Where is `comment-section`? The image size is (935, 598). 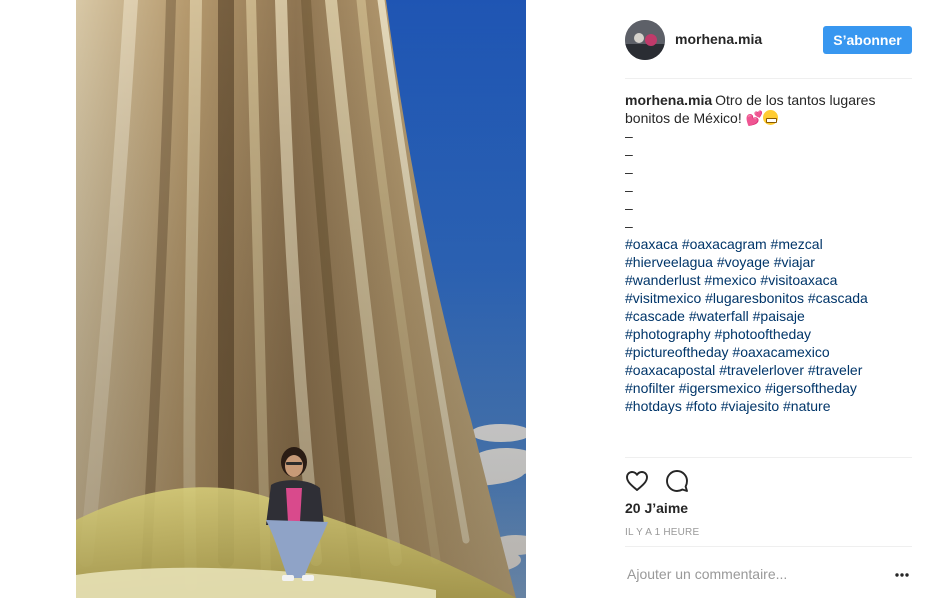 comment-section is located at coordinates (768, 572).